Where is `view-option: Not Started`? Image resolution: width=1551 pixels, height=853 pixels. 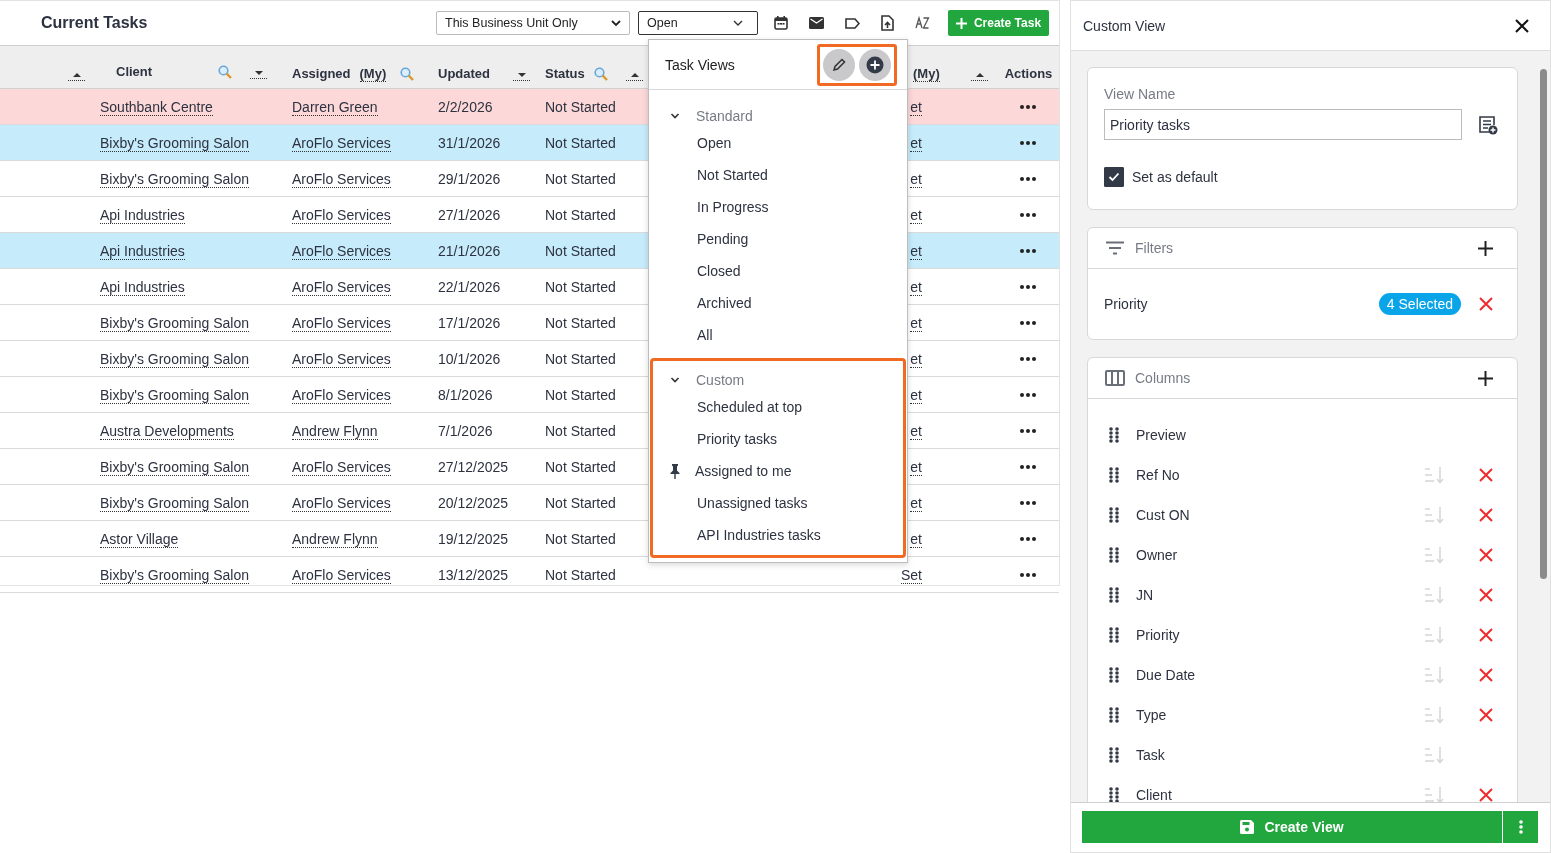 view-option: Not Started is located at coordinates (732, 175).